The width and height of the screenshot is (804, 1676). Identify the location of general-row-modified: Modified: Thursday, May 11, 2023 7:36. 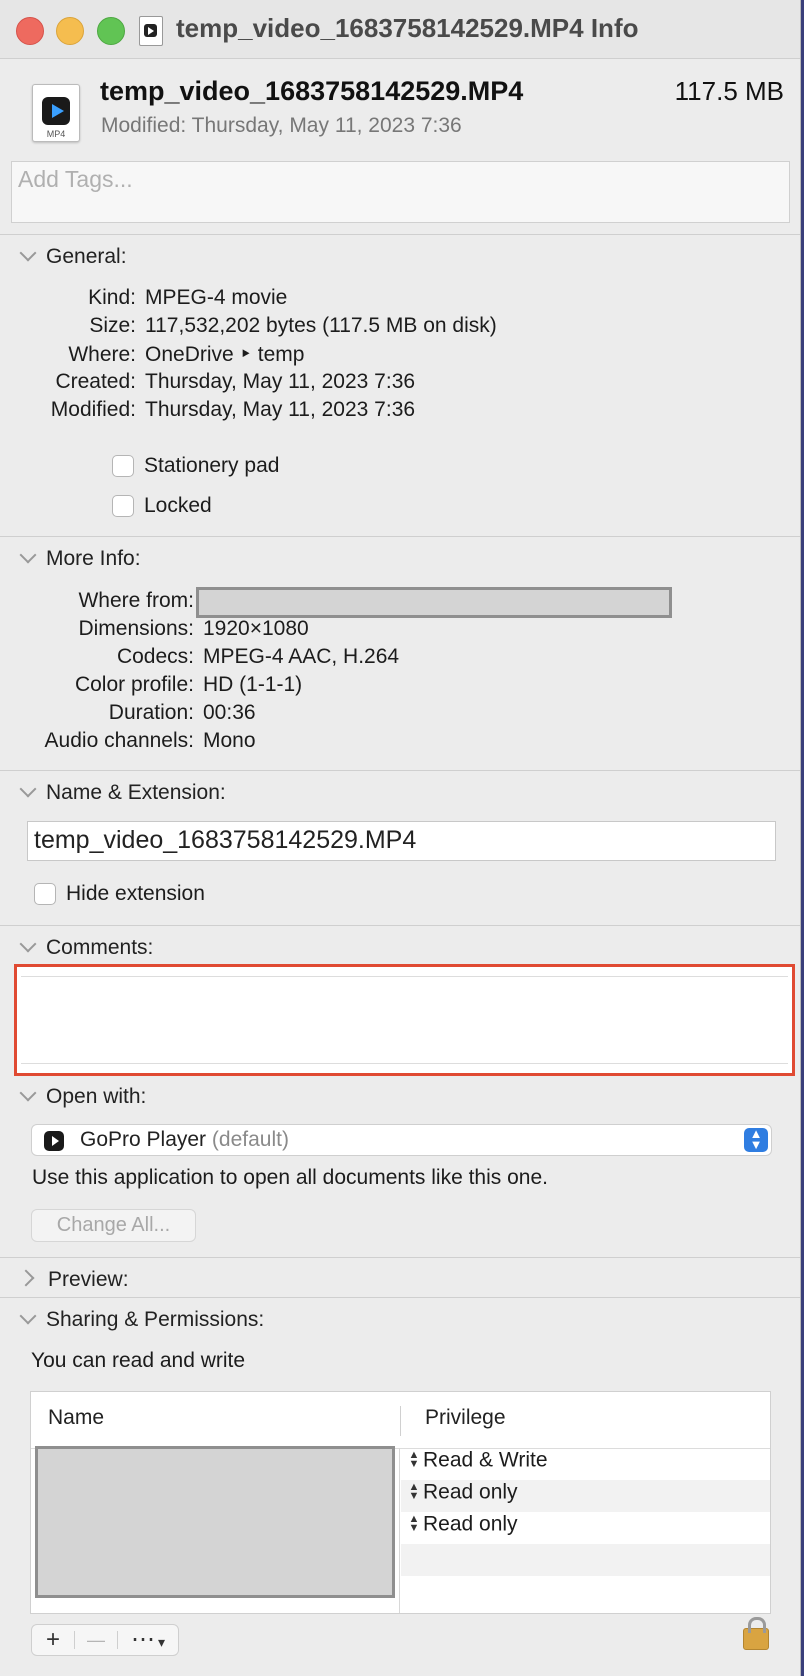
(233, 409).